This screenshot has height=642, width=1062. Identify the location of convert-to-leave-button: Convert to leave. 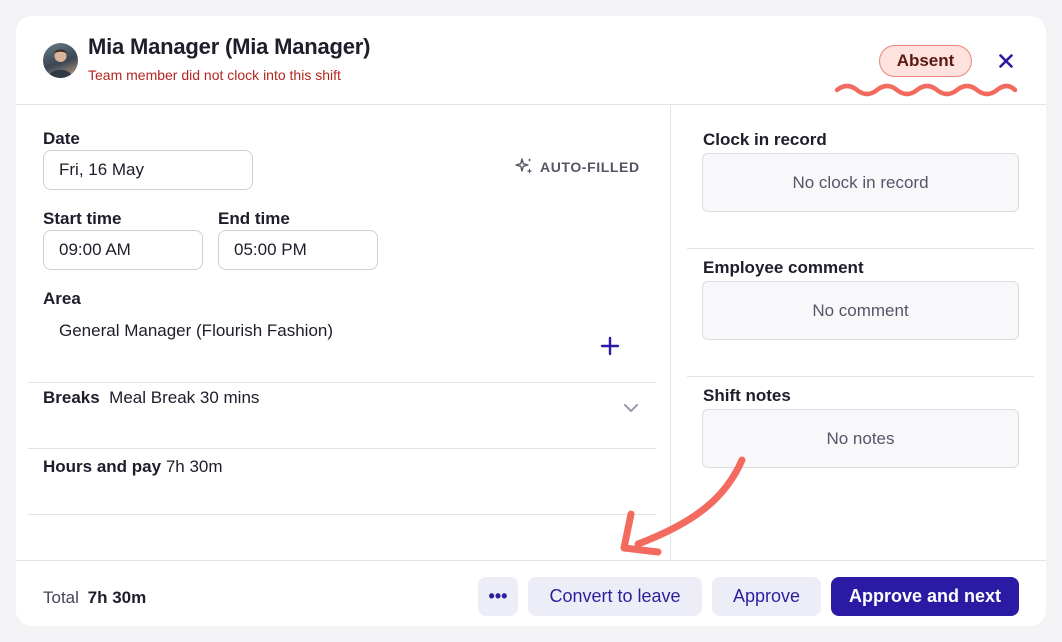
(615, 596).